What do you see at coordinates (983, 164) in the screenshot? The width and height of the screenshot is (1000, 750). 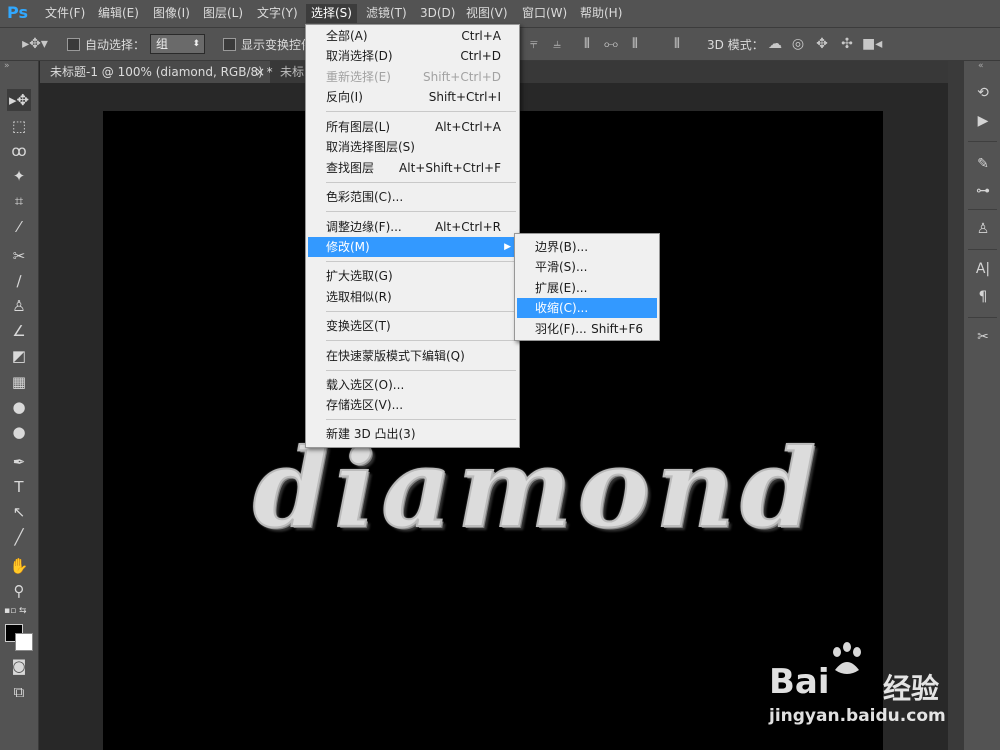 I see `brush-preset-icon: ✎` at bounding box center [983, 164].